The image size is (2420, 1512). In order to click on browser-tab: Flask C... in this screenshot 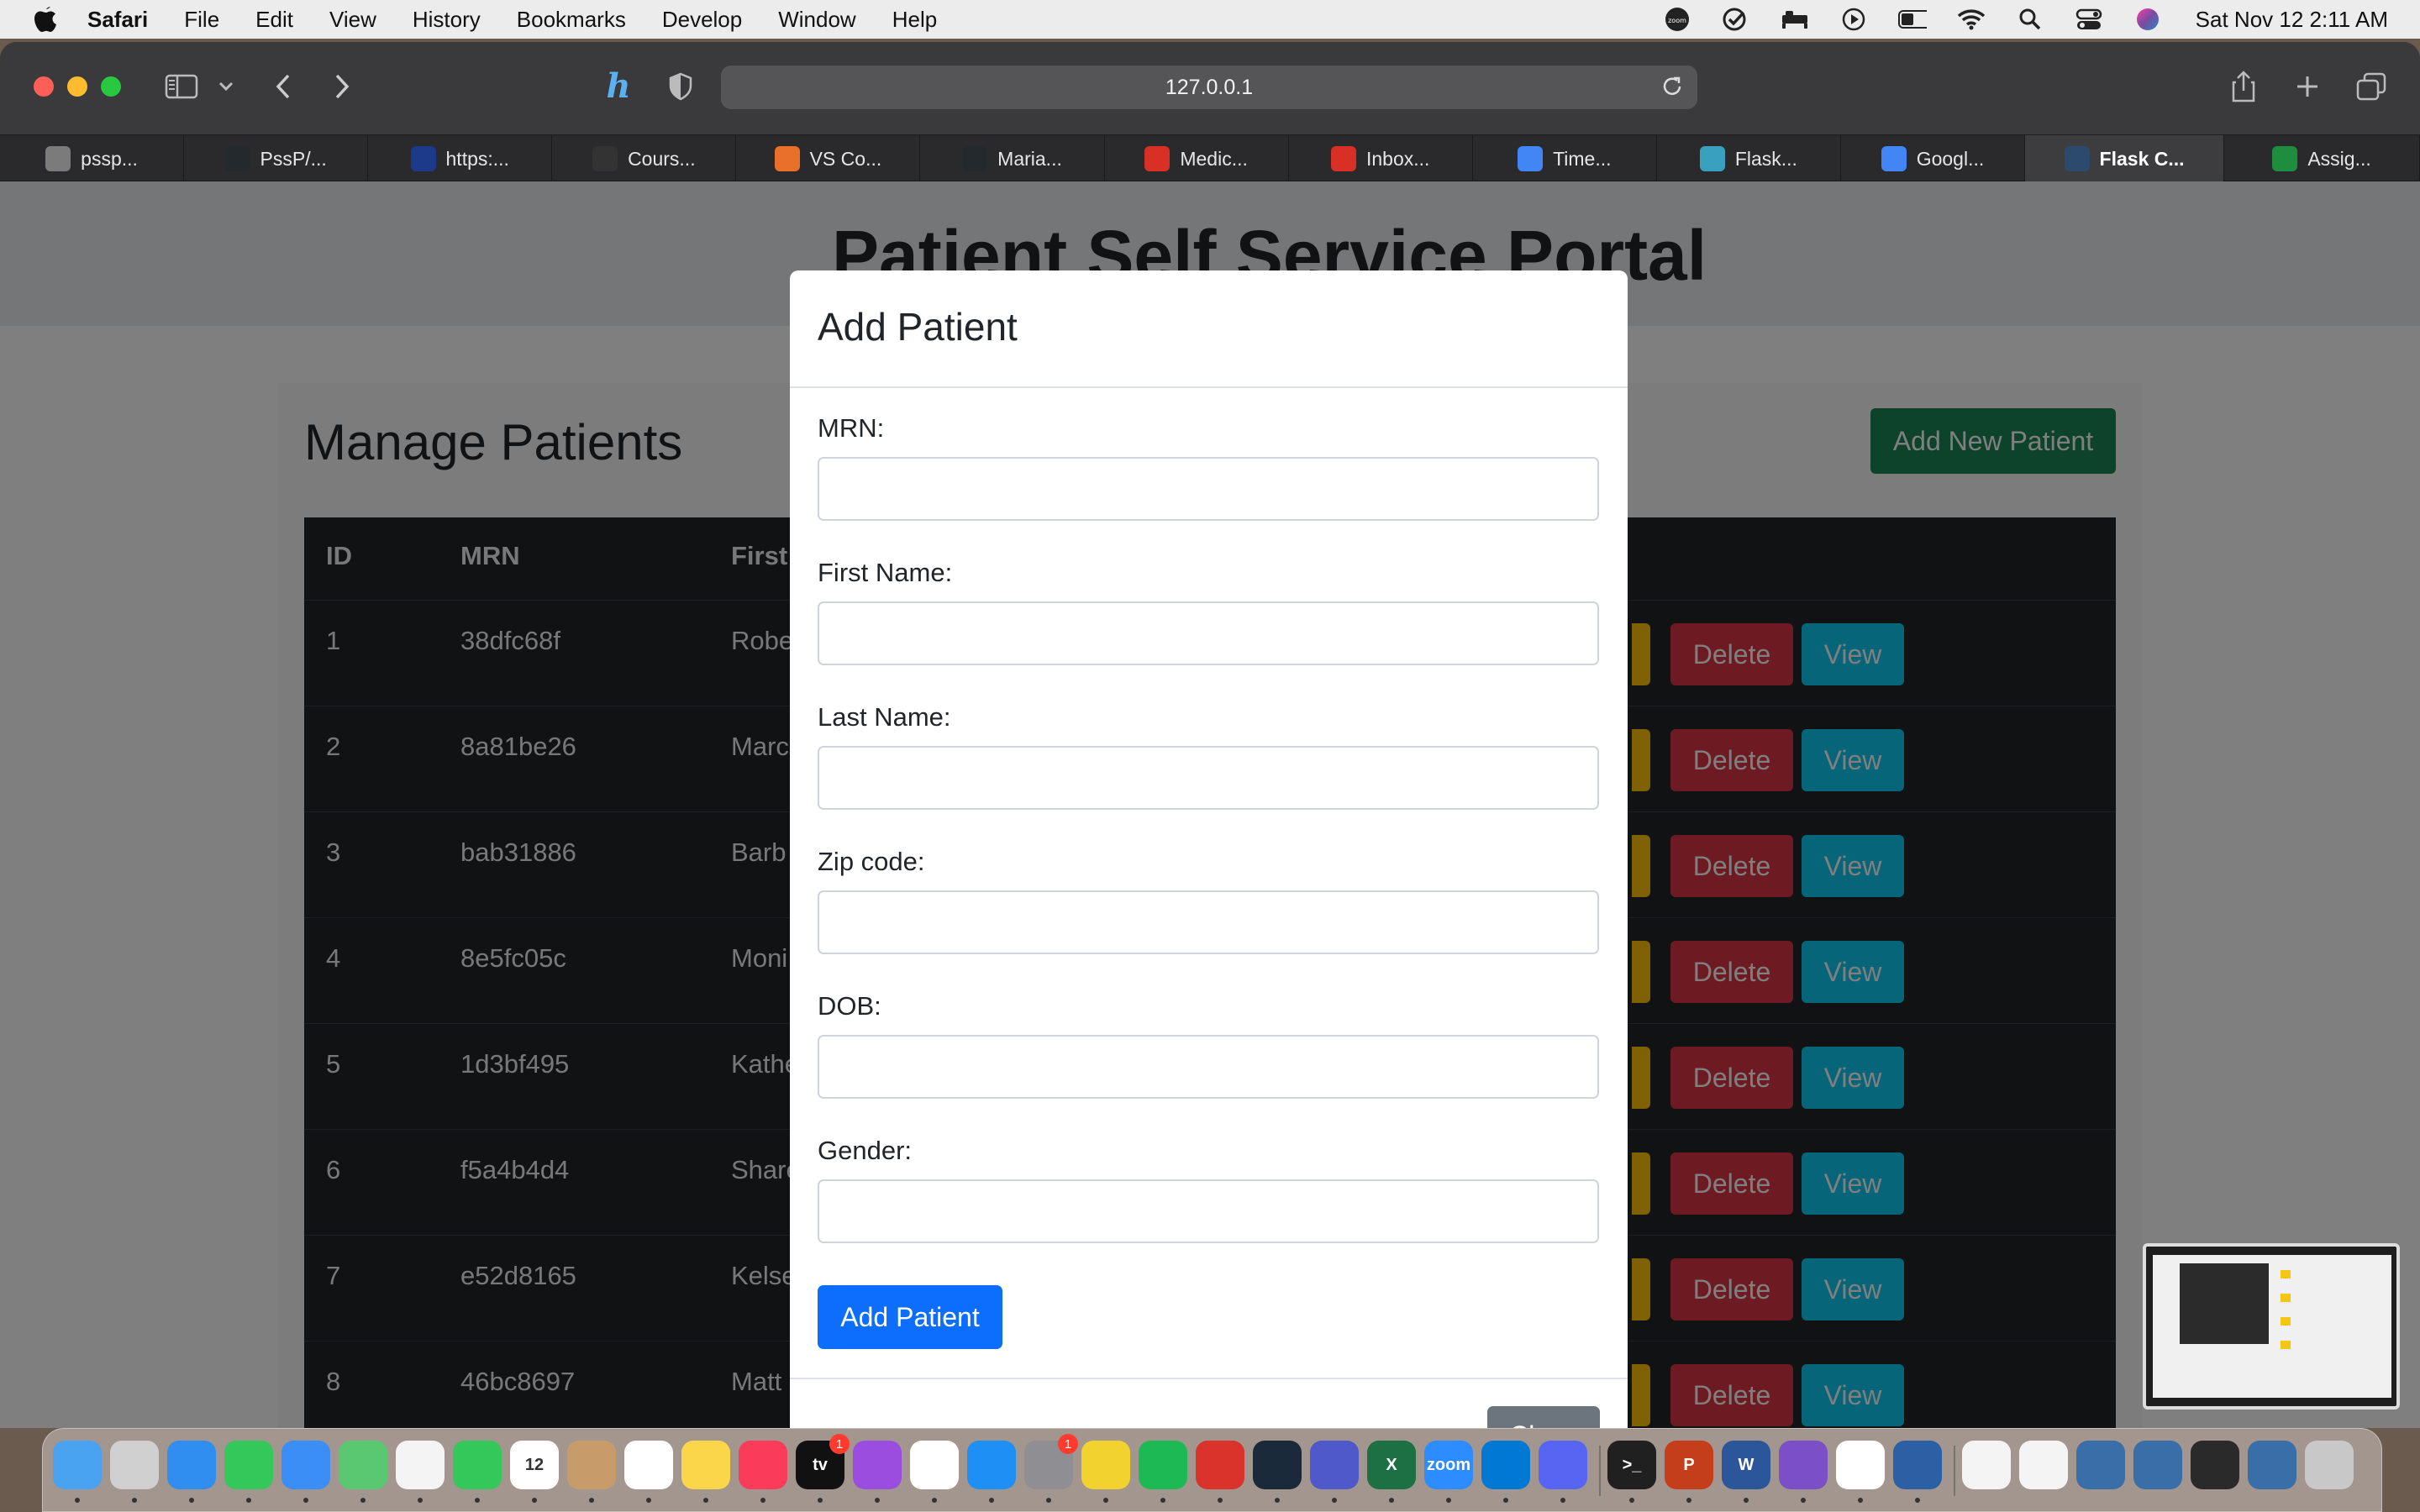, I will do `click(2125, 158)`.